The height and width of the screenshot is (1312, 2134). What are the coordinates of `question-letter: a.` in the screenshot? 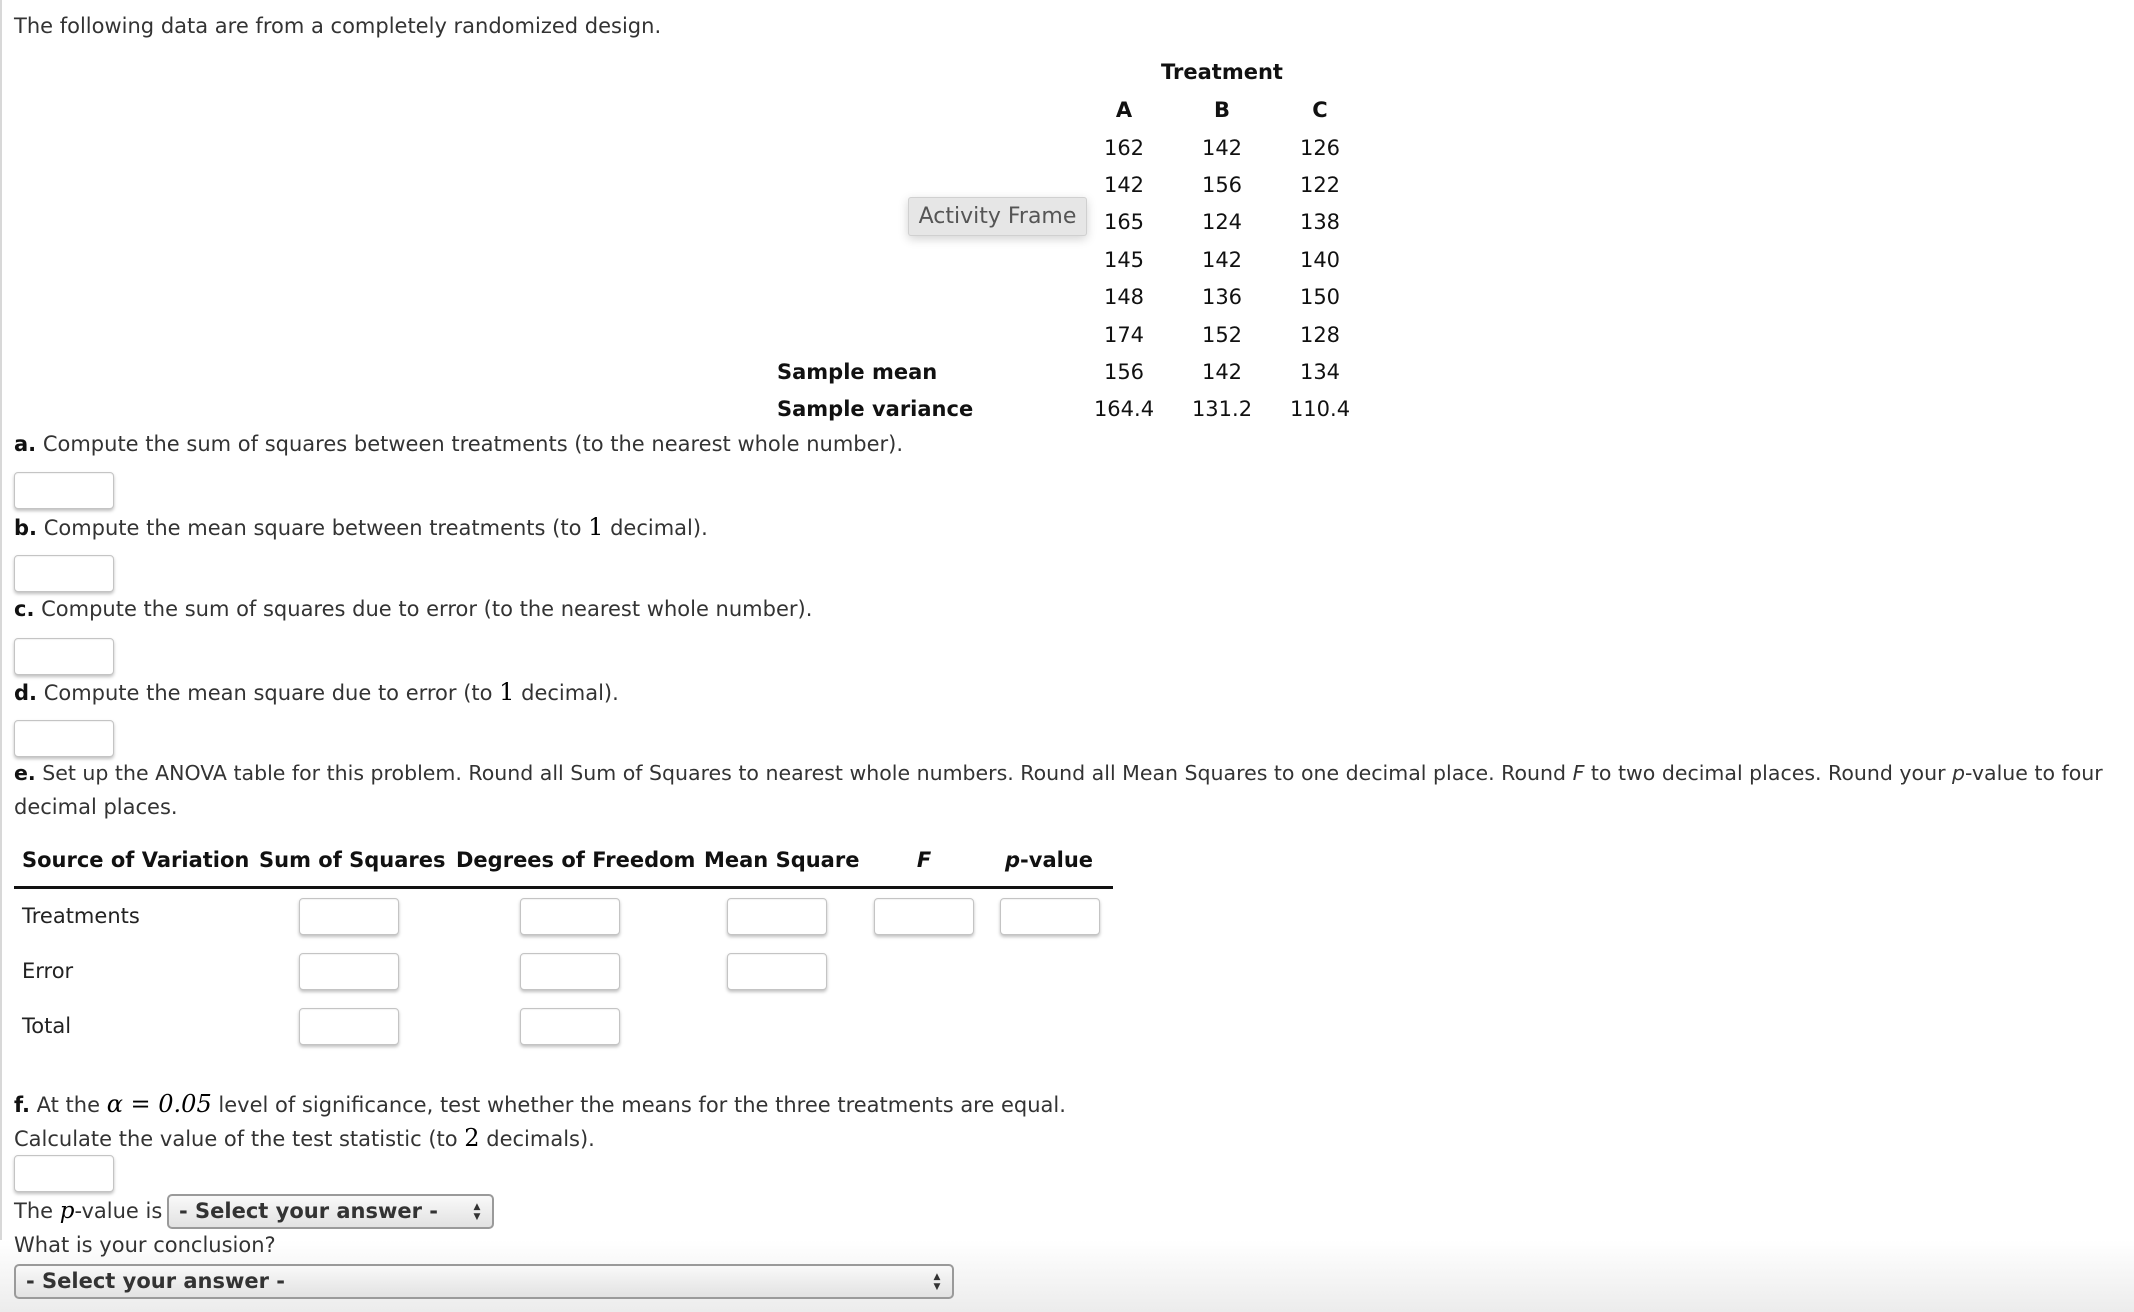 It's located at (25, 444).